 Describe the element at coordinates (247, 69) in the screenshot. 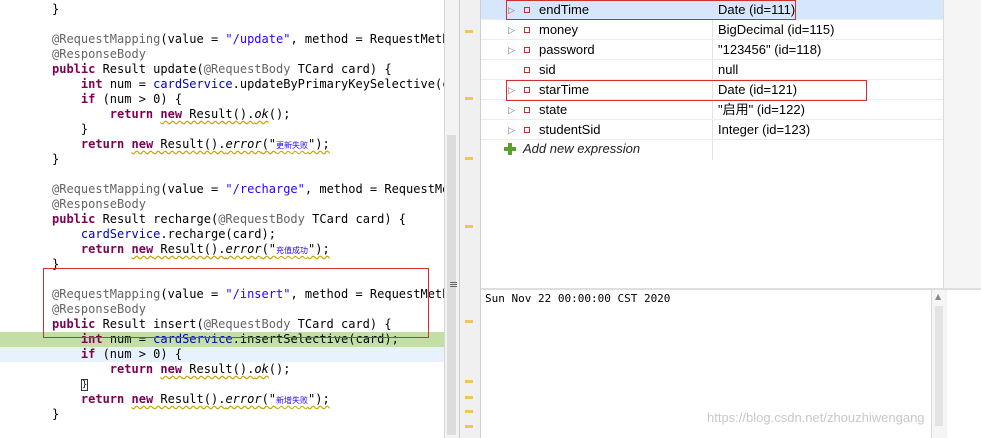

I see `code-token: @RequestBody` at that location.